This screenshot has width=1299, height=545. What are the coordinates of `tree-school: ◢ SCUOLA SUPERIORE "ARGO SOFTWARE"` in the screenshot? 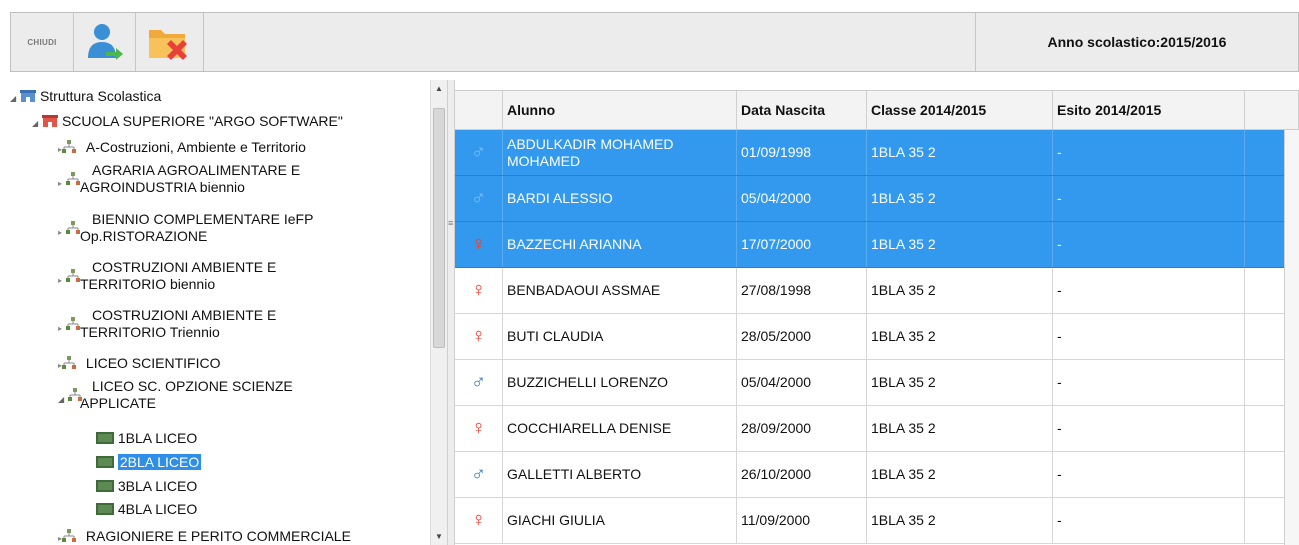 It's located at (187, 122).